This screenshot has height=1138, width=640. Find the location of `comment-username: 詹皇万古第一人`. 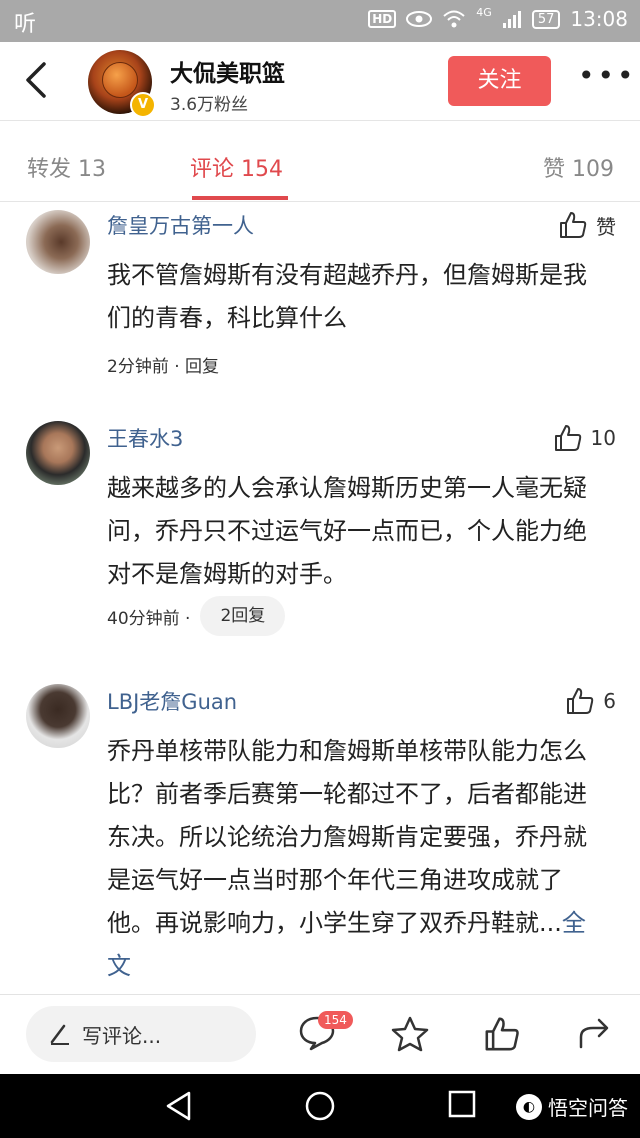

comment-username: 詹皇万古第一人 is located at coordinates (180, 225).